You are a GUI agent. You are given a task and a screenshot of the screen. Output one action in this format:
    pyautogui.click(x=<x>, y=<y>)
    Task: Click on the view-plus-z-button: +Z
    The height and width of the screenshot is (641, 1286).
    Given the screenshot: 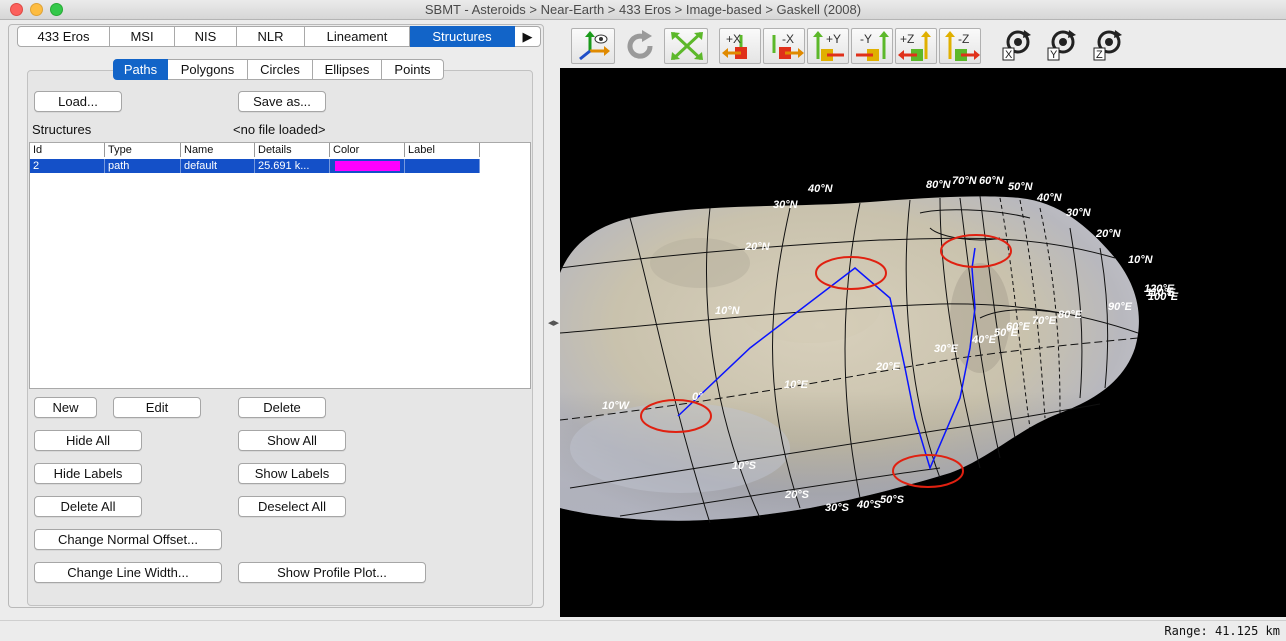 What is the action you would take?
    pyautogui.click(x=916, y=46)
    